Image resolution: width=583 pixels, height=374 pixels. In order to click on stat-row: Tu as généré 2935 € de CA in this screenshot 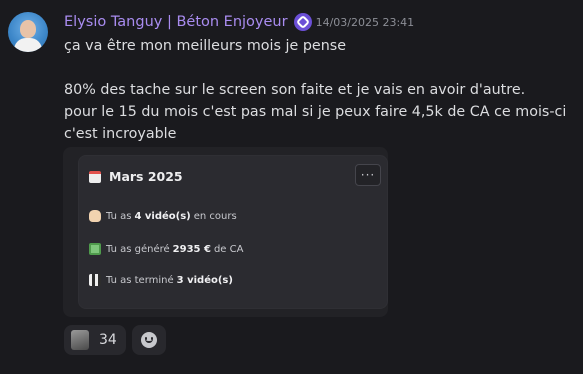, I will do `click(166, 249)`.